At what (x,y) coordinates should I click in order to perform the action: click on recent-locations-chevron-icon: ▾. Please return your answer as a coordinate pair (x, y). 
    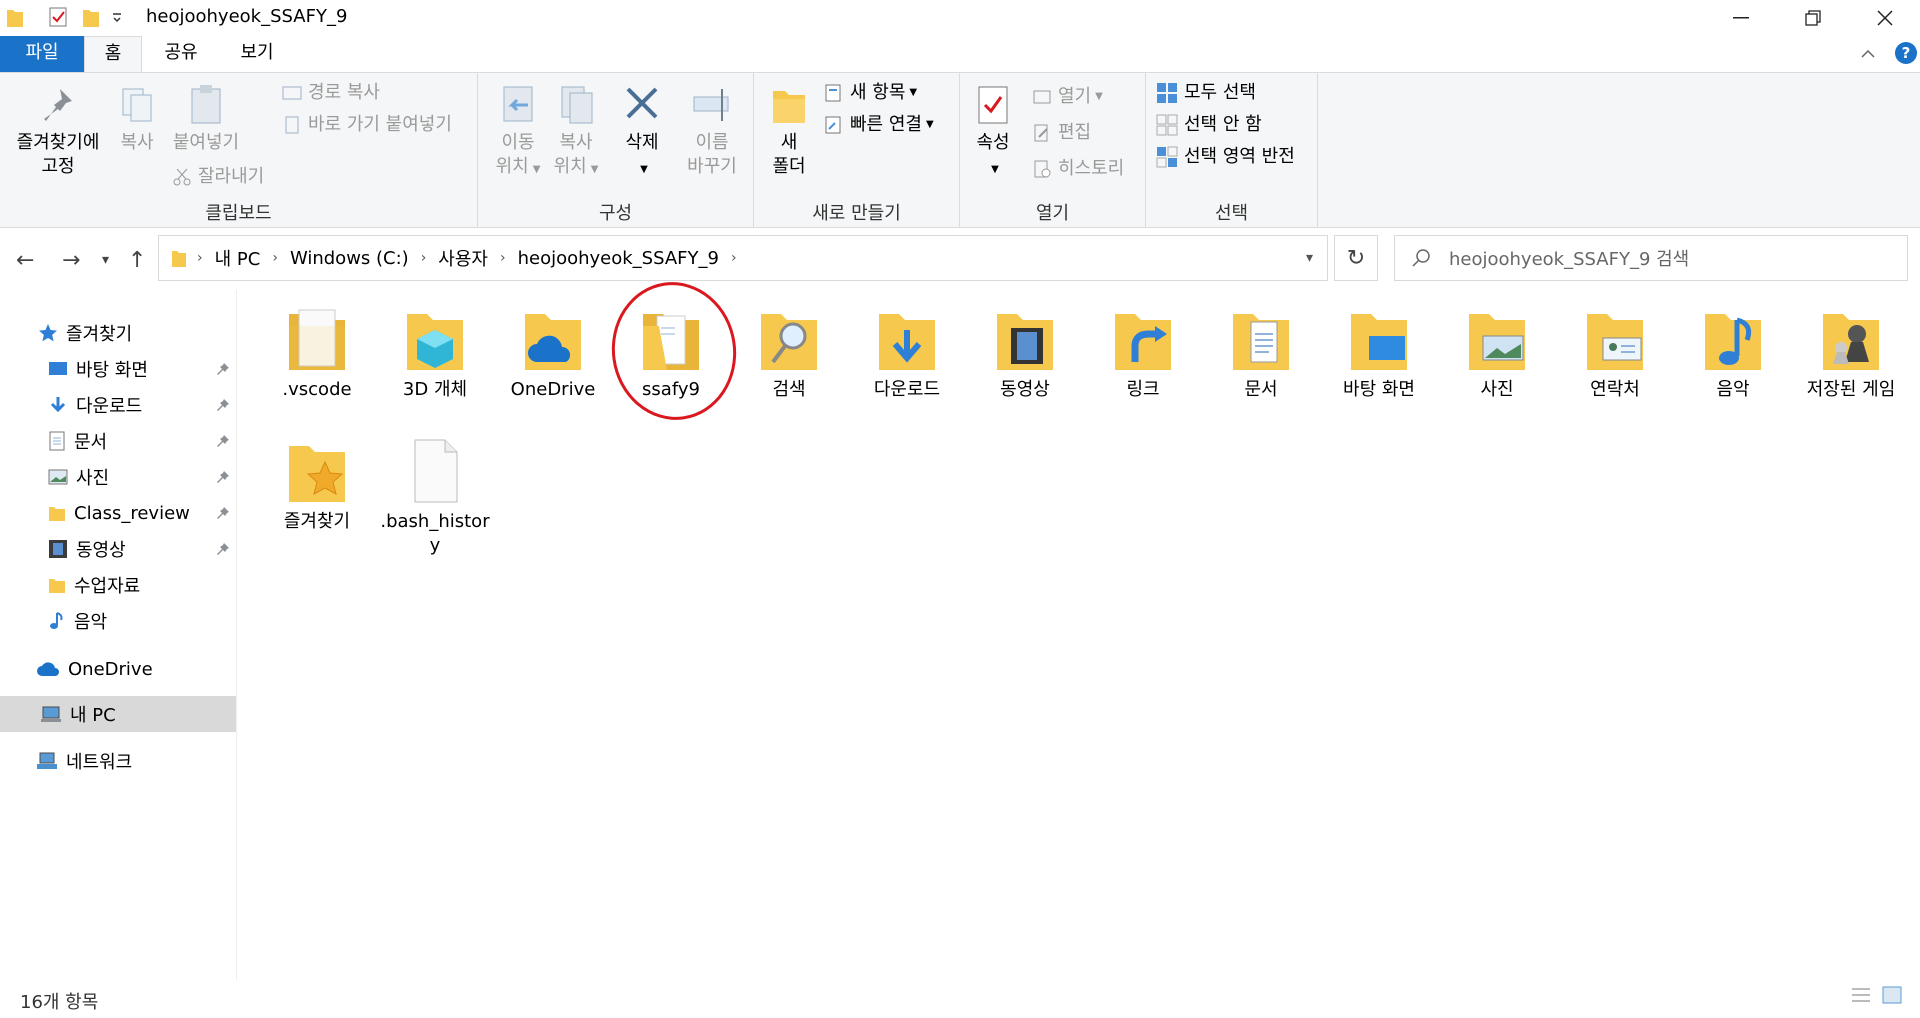
    Looking at the image, I should click on (105, 260).